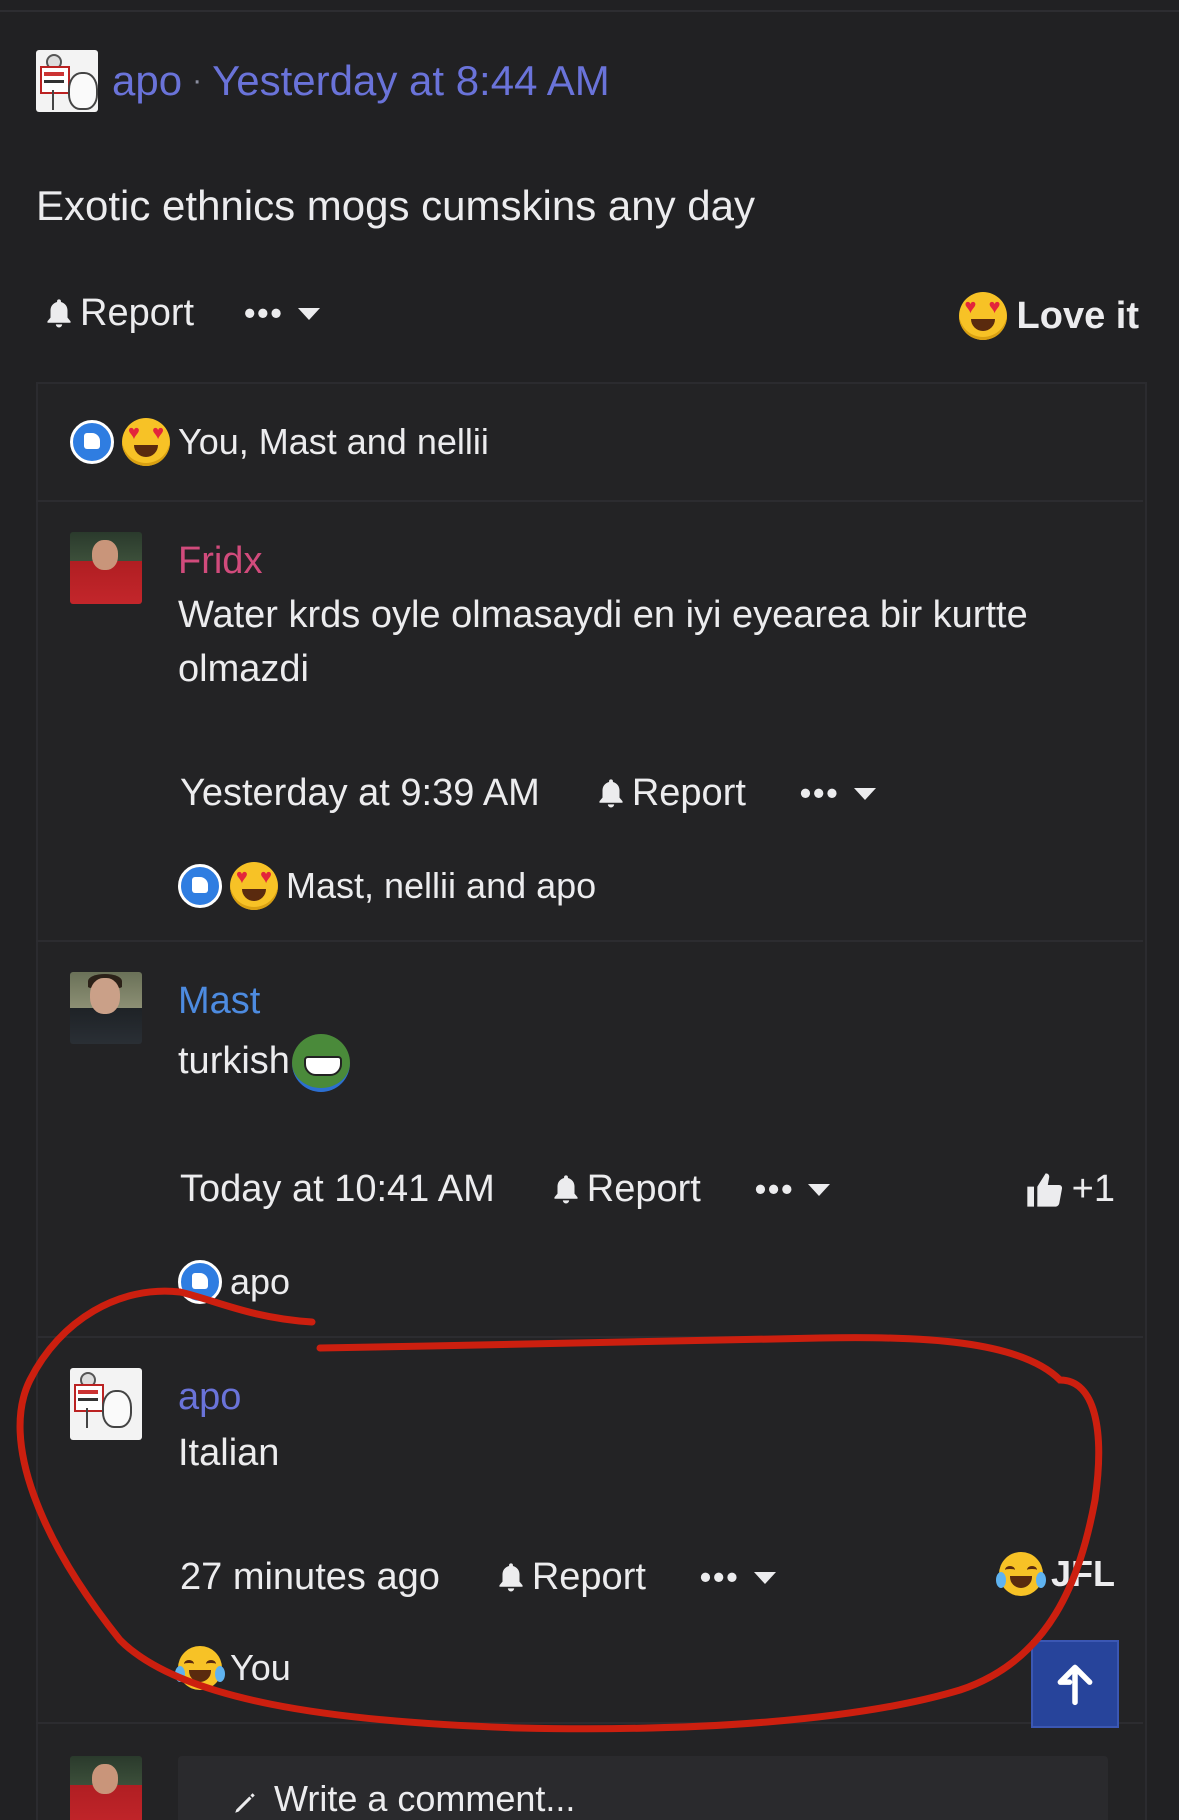  Describe the element at coordinates (147, 81) in the screenshot. I see `post-author-link: apo` at that location.